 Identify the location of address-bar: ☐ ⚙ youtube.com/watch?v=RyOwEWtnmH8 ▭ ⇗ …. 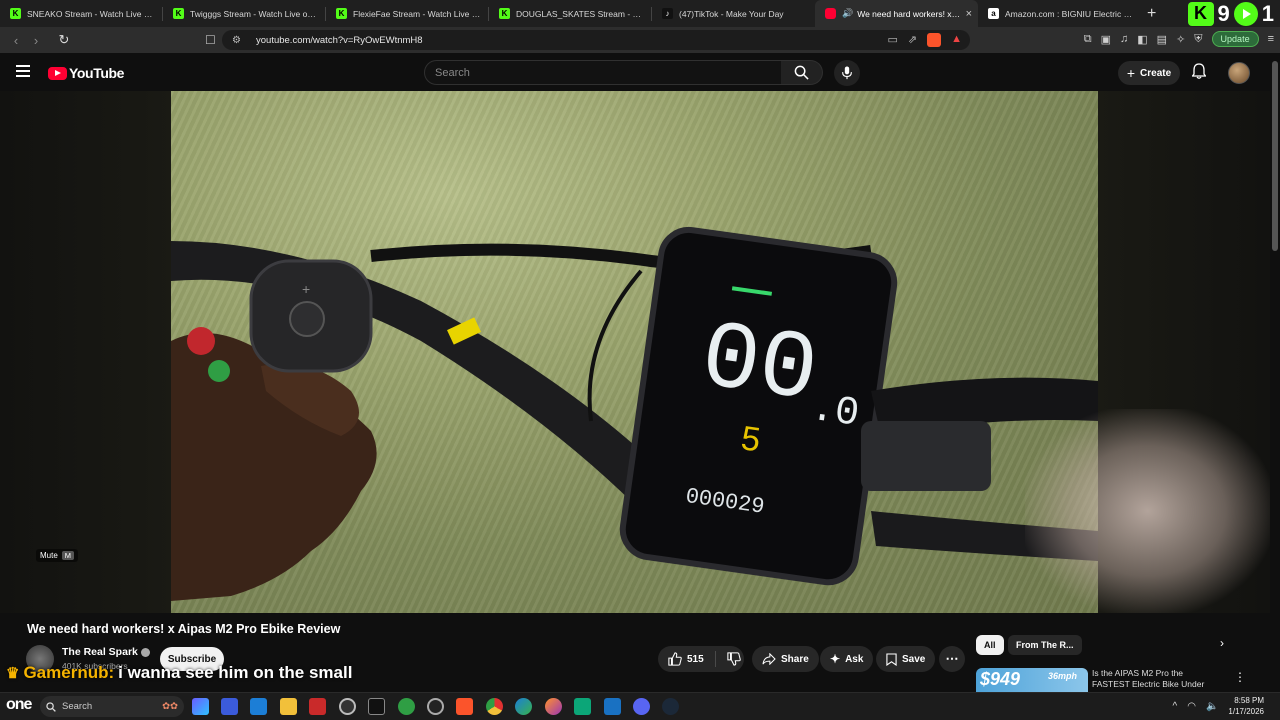
(587, 40).